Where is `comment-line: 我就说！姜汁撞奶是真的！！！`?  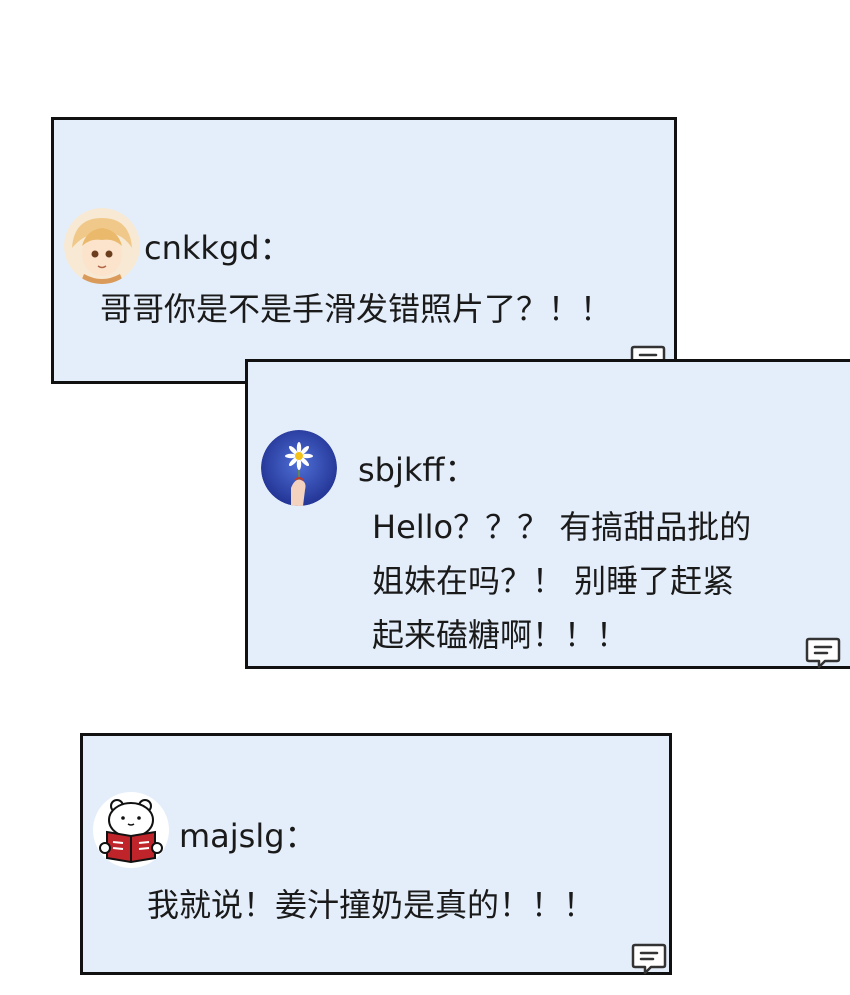 comment-line: 我就说！姜汁撞奶是真的！！！ is located at coordinates (371, 905).